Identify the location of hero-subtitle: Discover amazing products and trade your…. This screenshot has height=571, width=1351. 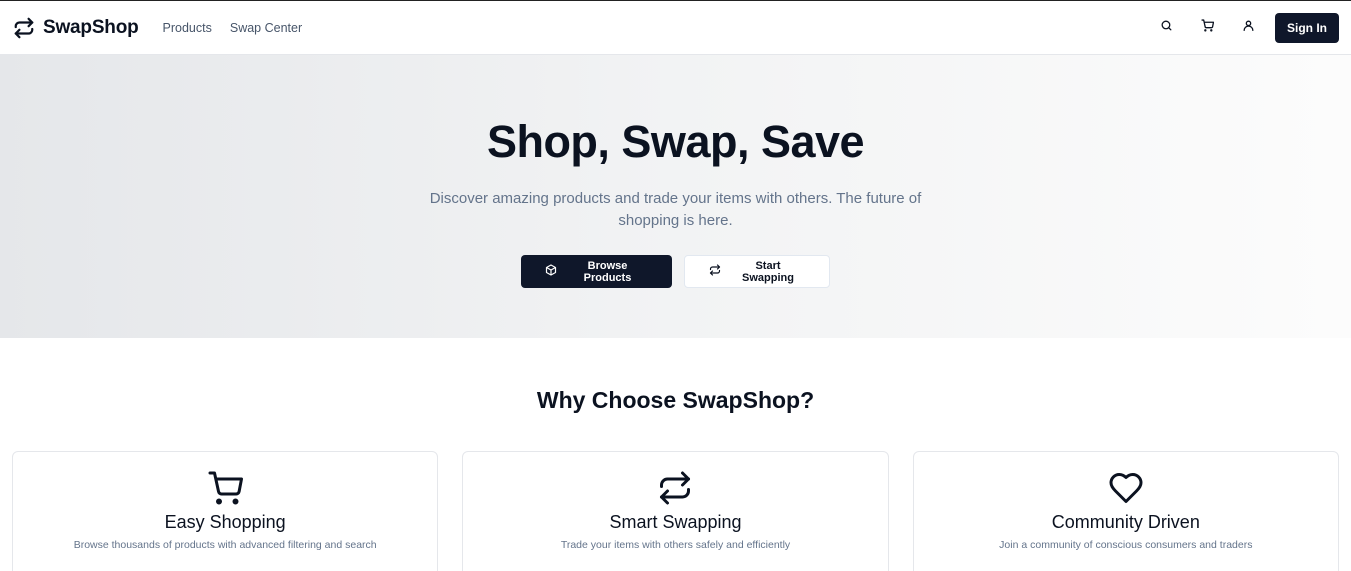
(675, 209).